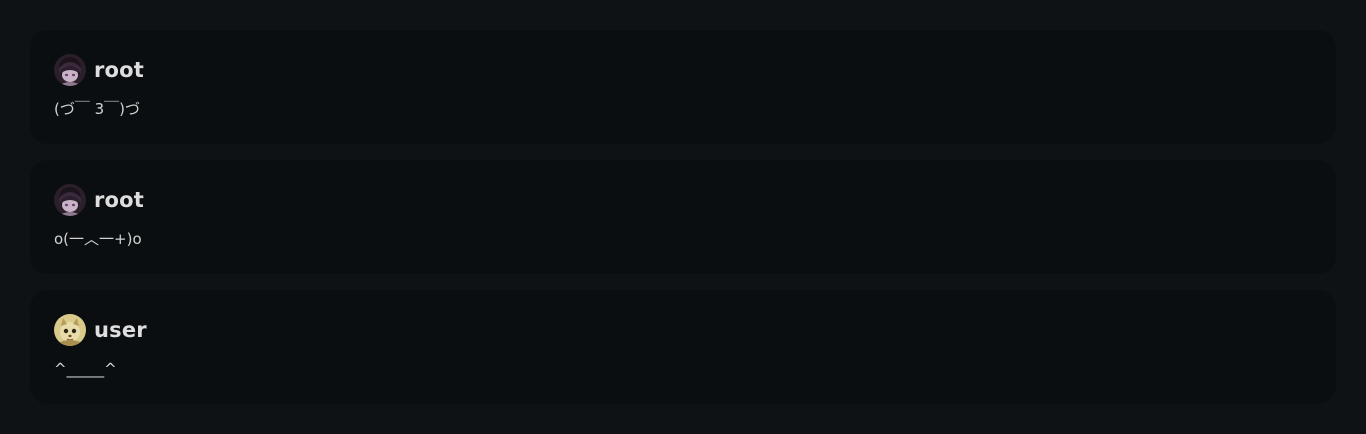 The image size is (1366, 434). I want to click on cat-avatar-icon, so click(70, 330).